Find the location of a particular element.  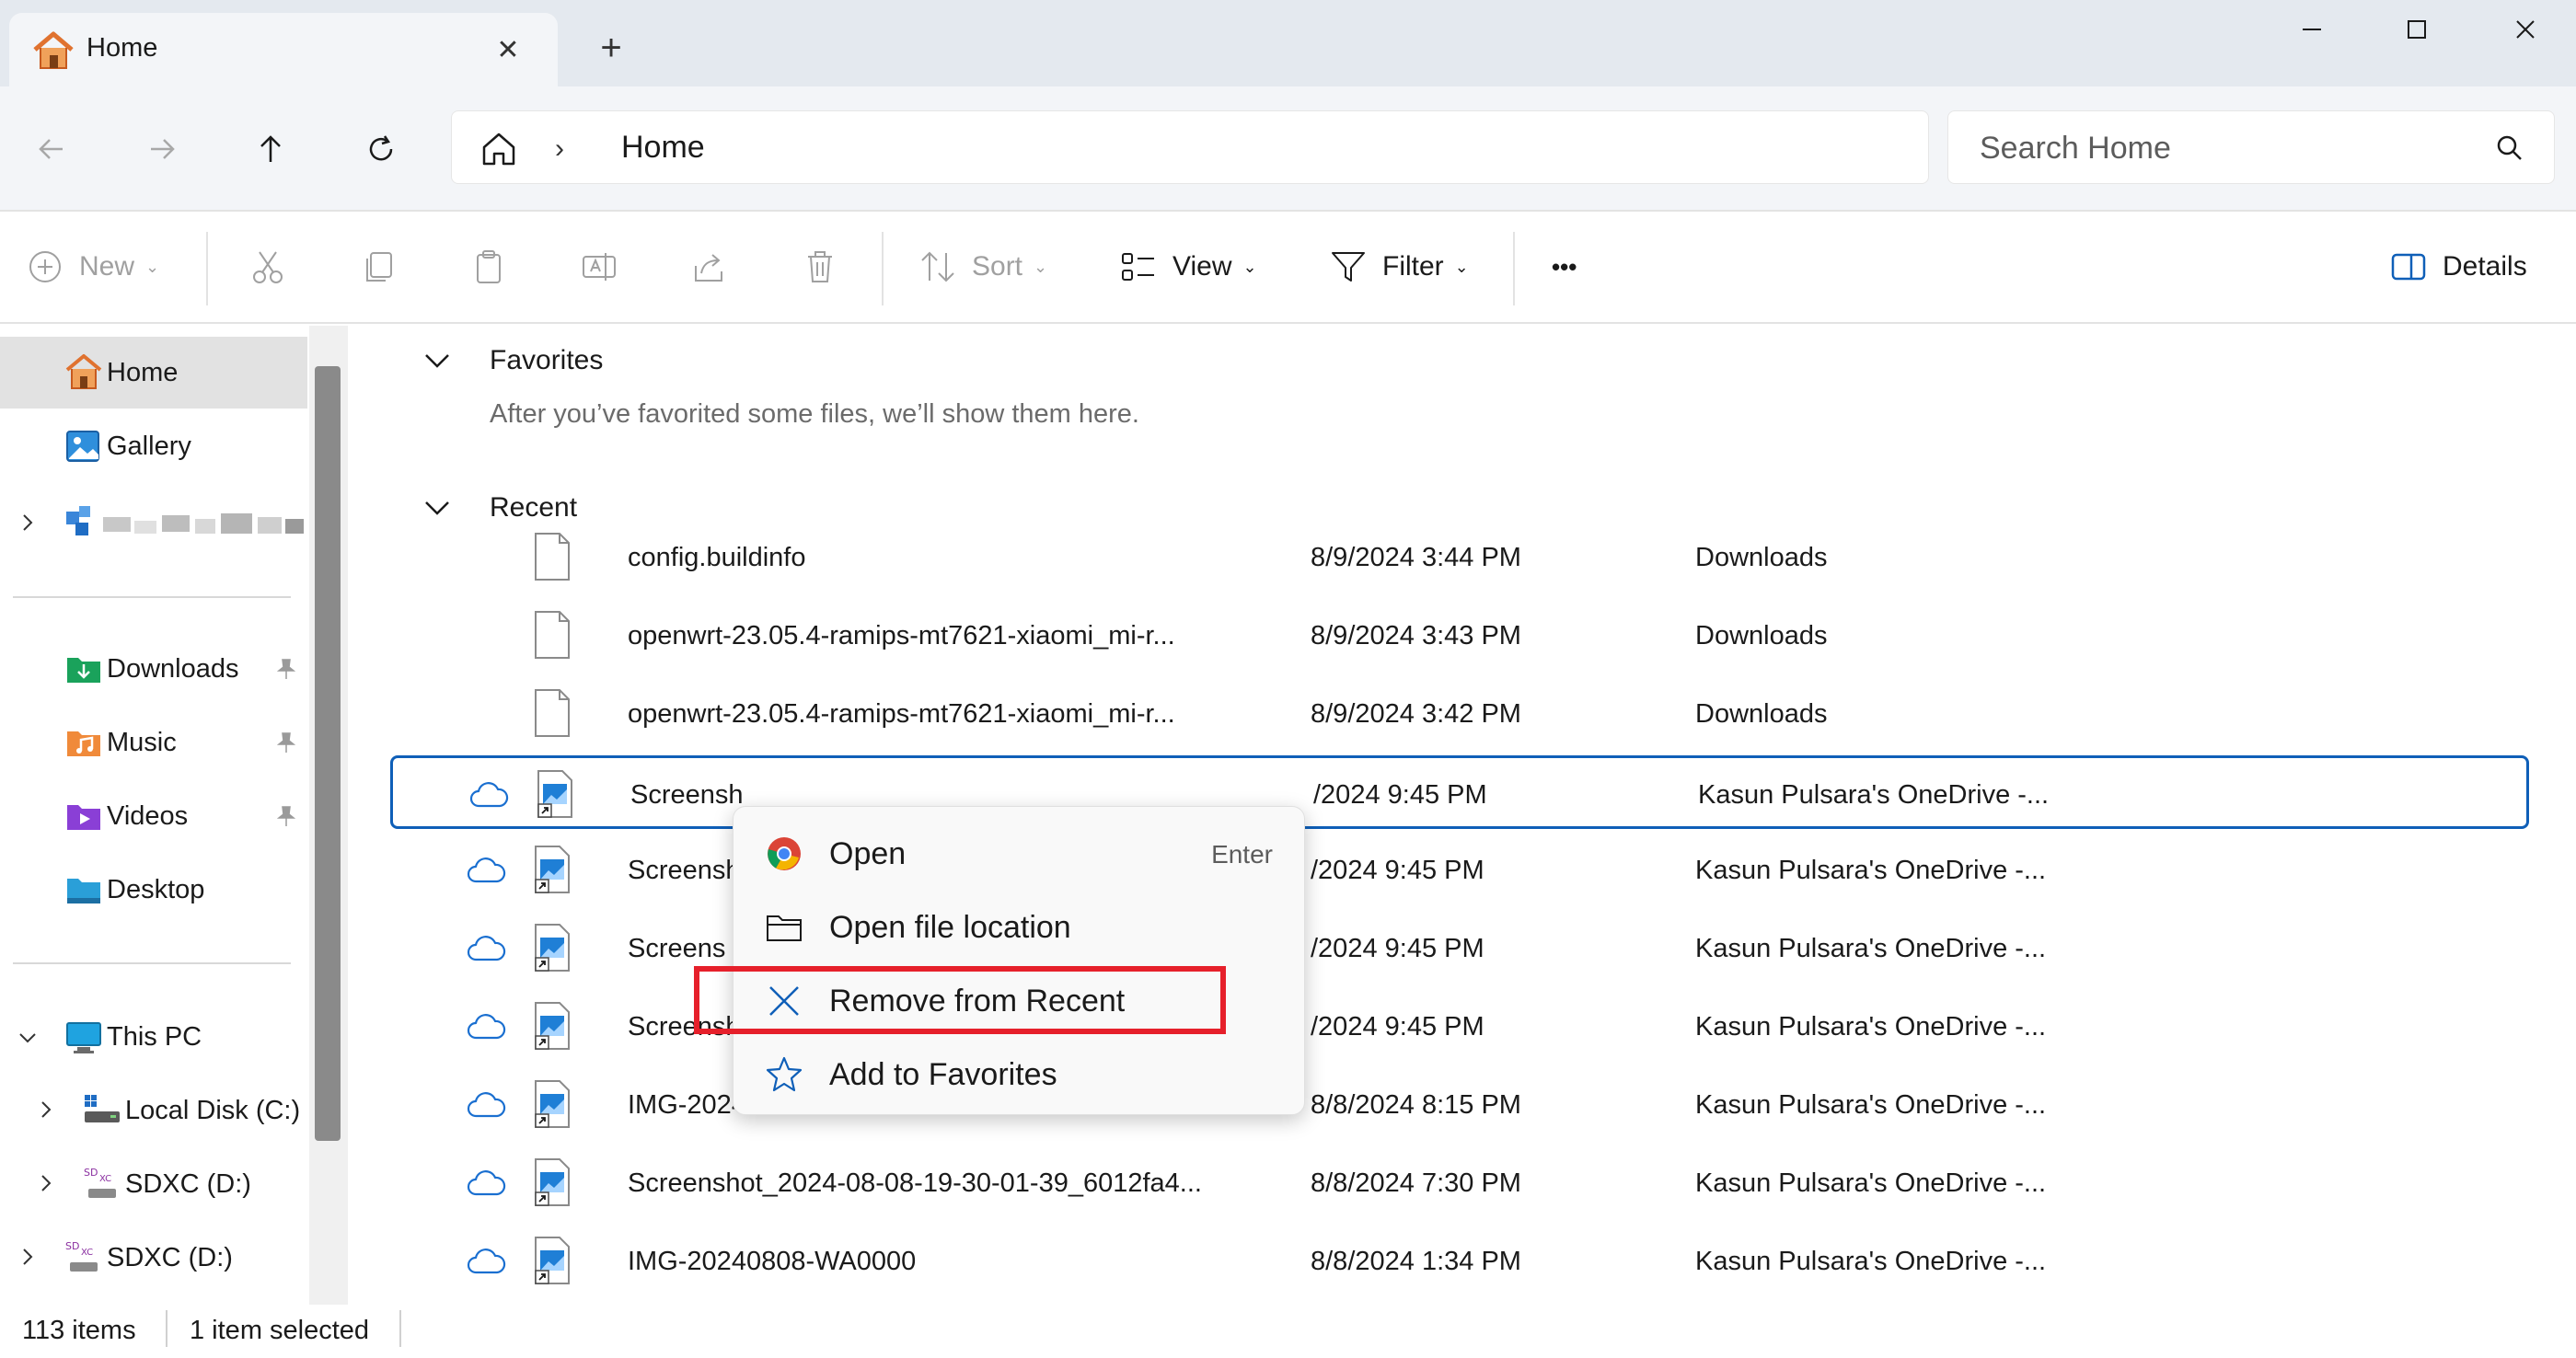

rename-button is located at coordinates (599, 266).